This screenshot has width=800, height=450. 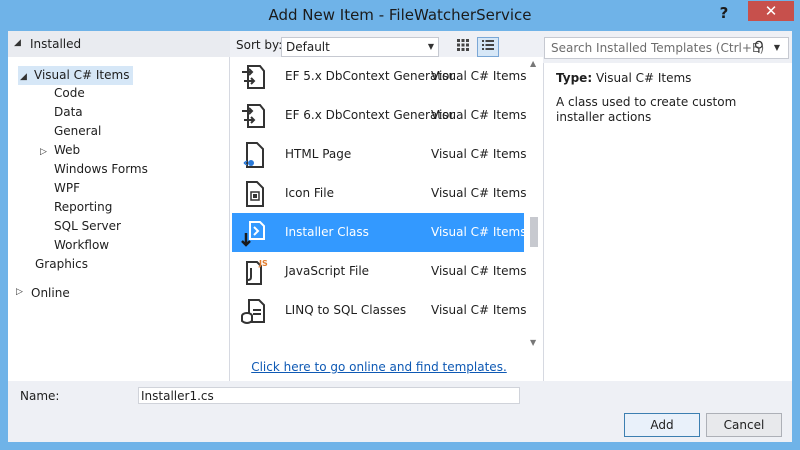 What do you see at coordinates (309, 193) in the screenshot?
I see `template-name: Icon File` at bounding box center [309, 193].